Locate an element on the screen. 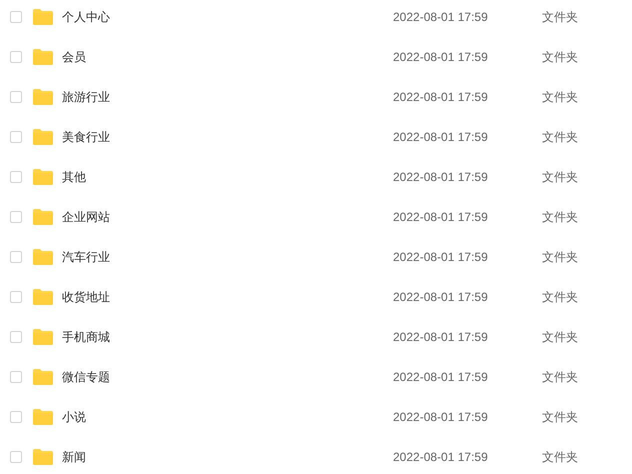 This screenshot has height=474, width=632. folder-name: 企业网站 is located at coordinates (212, 217).